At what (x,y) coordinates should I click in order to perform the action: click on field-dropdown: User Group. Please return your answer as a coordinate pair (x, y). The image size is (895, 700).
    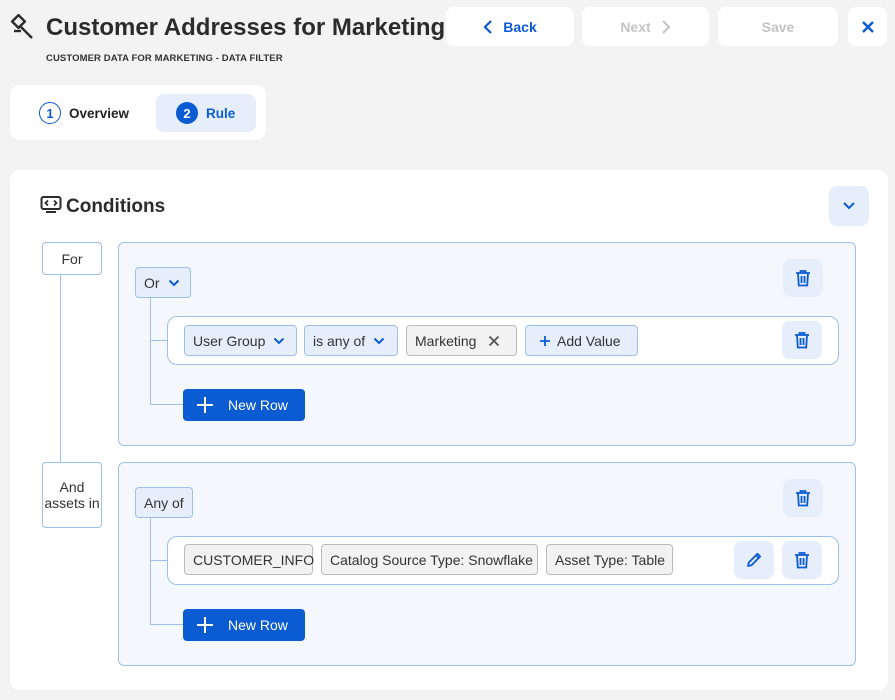
    Looking at the image, I should click on (240, 340).